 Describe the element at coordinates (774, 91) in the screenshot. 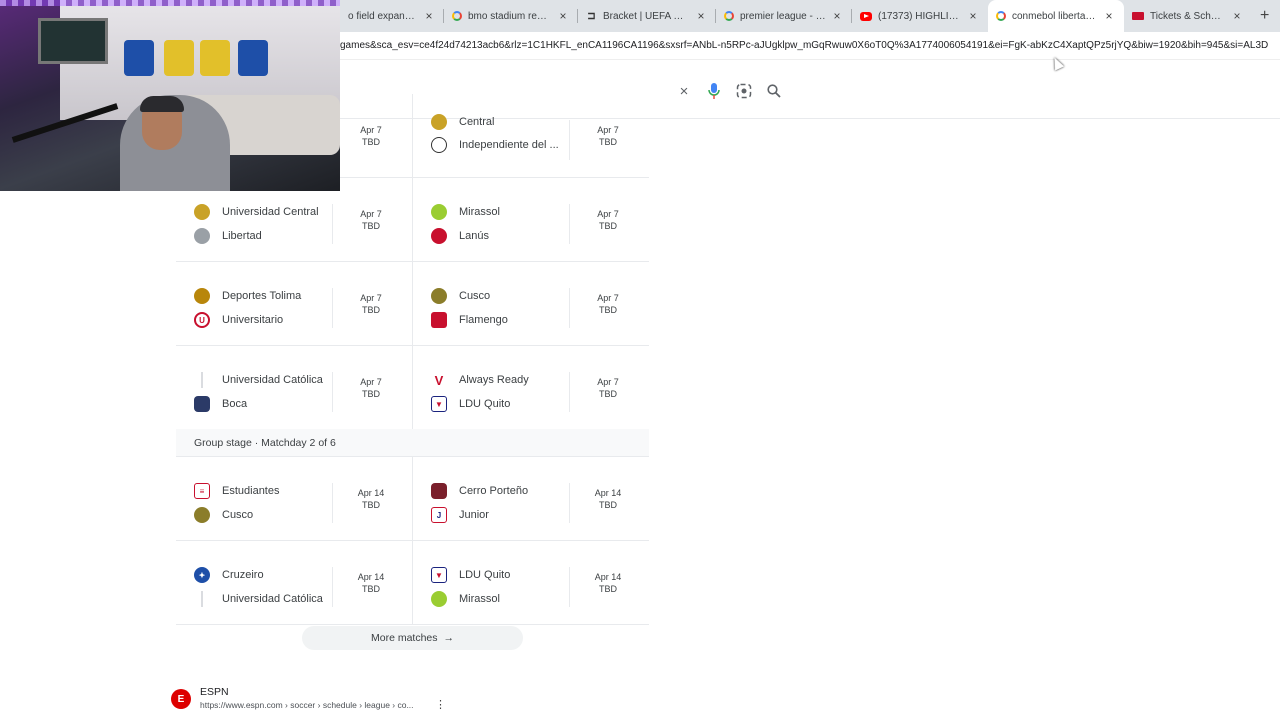

I see `search-icon` at that location.